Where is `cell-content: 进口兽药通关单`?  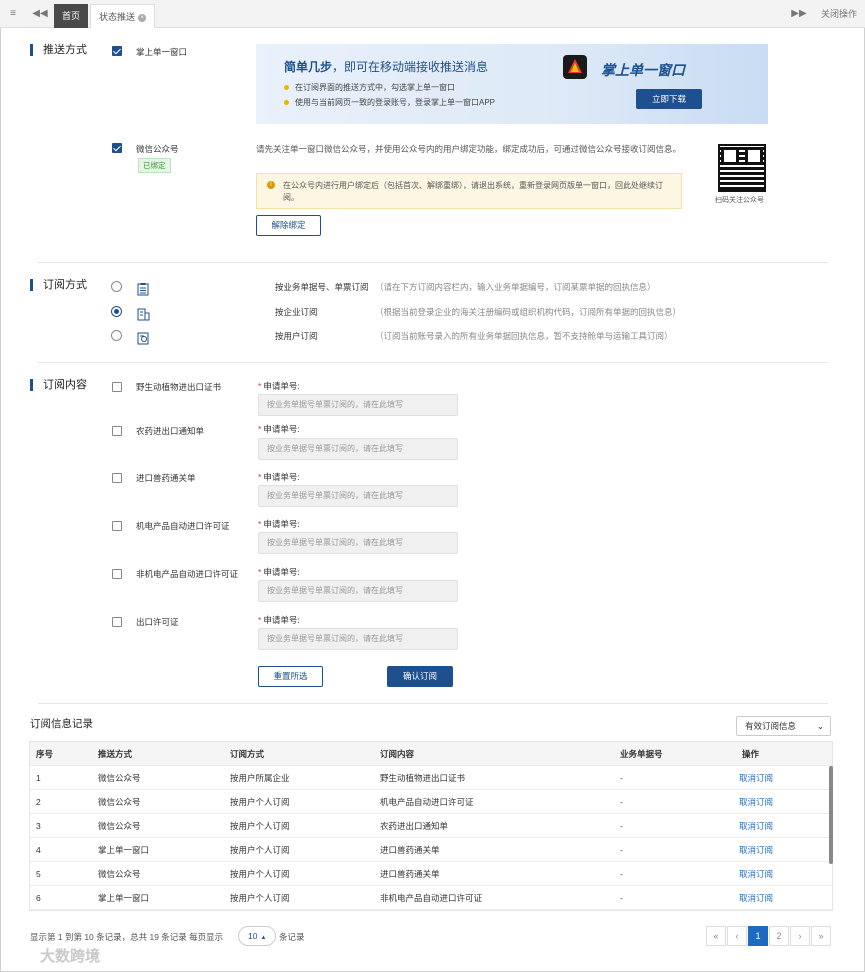 cell-content: 进口兽药通关单 is located at coordinates (410, 850).